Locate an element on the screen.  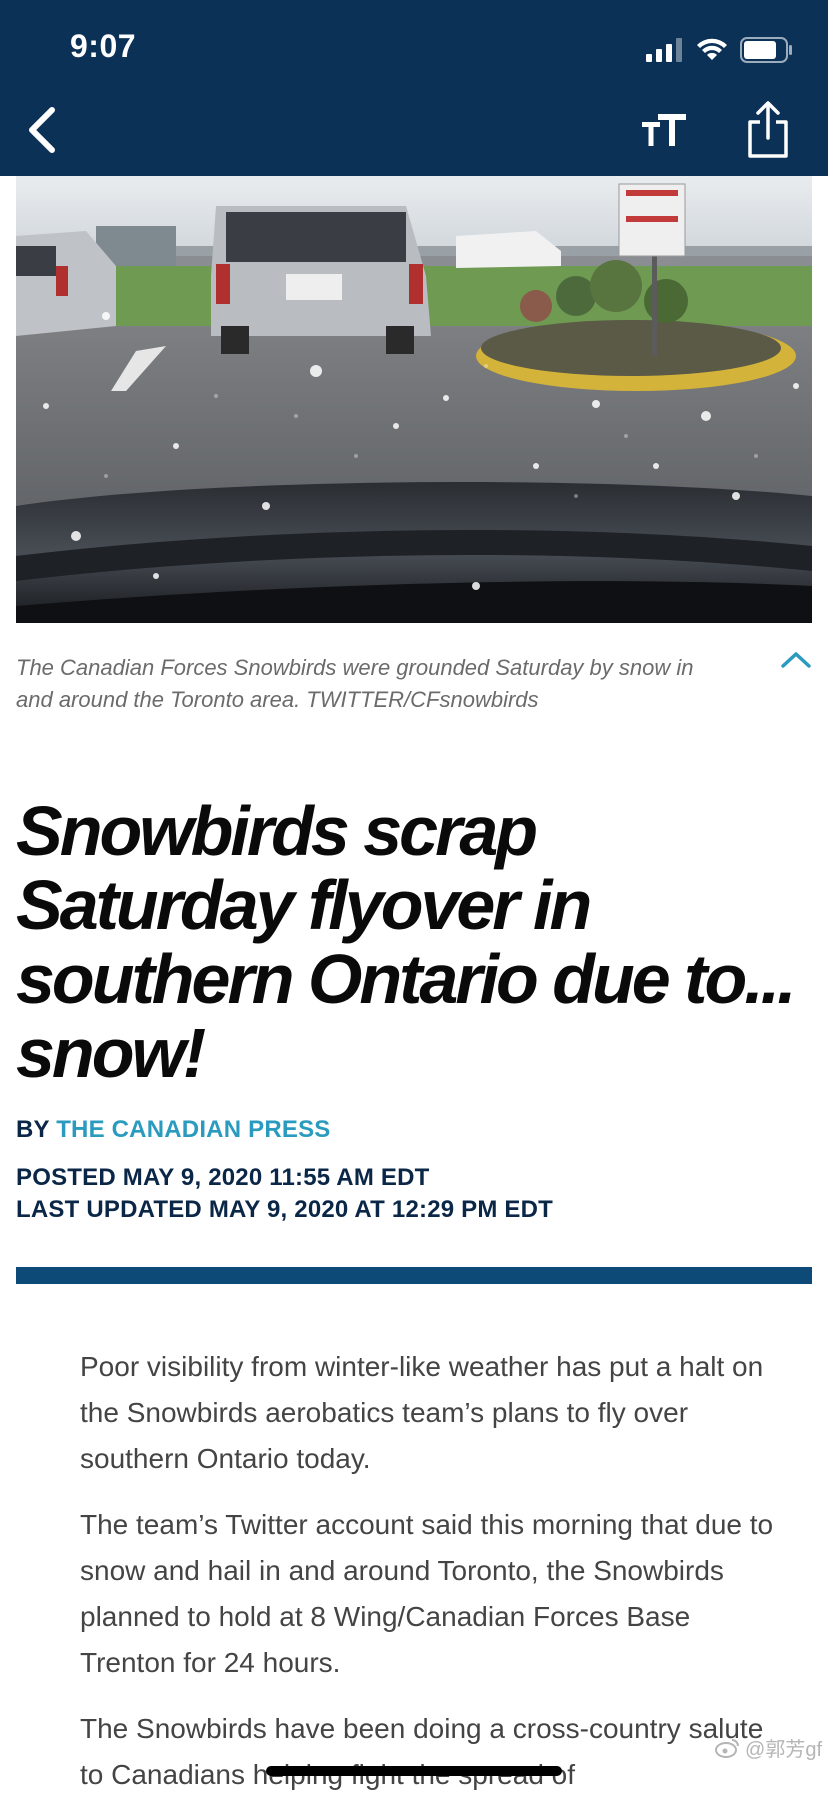
battery-icon is located at coordinates (766, 50).